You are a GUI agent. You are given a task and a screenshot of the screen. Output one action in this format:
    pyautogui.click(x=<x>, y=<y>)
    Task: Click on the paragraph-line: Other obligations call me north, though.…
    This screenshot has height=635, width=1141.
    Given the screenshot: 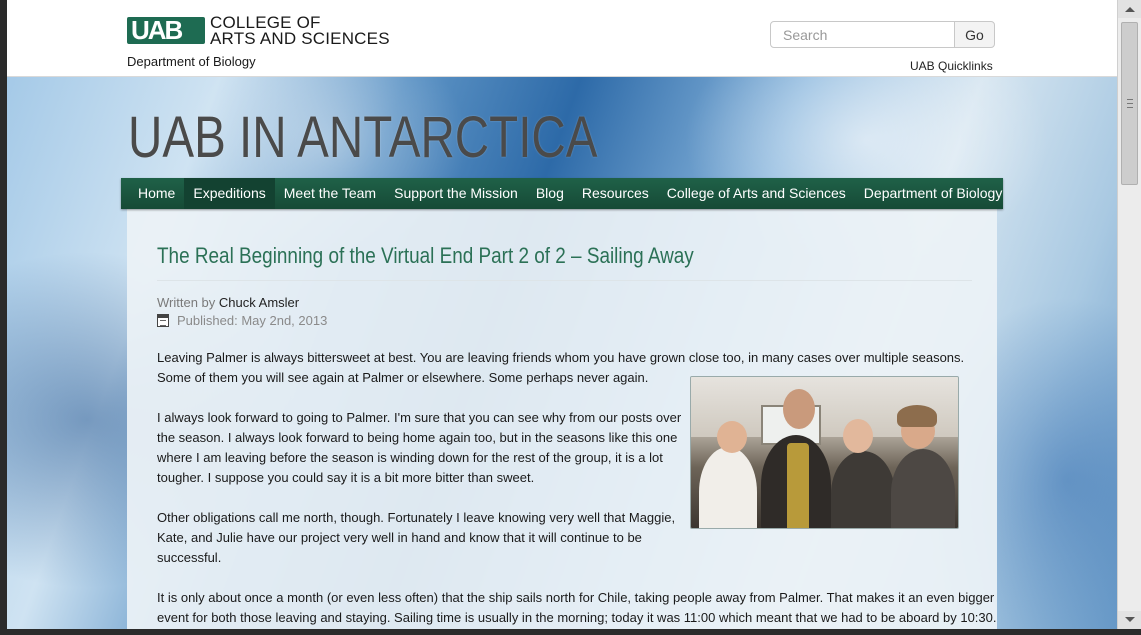 What is the action you would take?
    pyautogui.click(x=416, y=517)
    